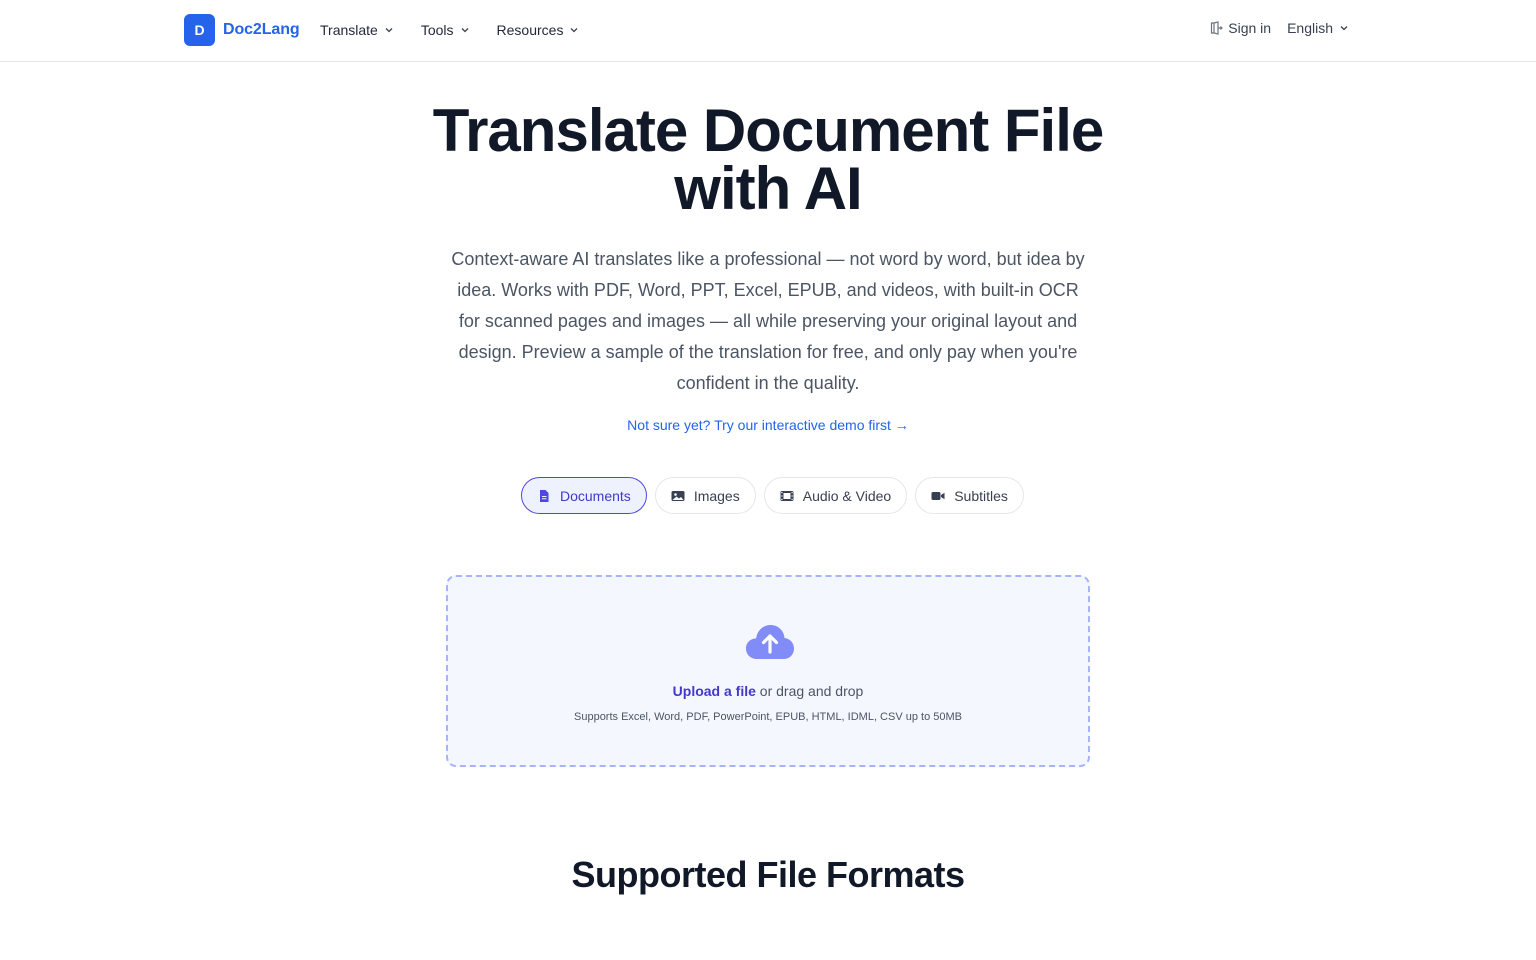 The width and height of the screenshot is (1536, 960). What do you see at coordinates (847, 495) in the screenshot?
I see `tab-audio-video-label: Audio & Video` at bounding box center [847, 495].